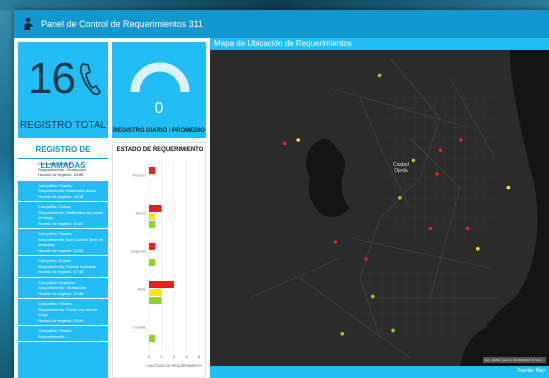  Describe the element at coordinates (379, 44) in the screenshot. I see `map-title: Mapa de Ubicación de Requerimientos` at that location.